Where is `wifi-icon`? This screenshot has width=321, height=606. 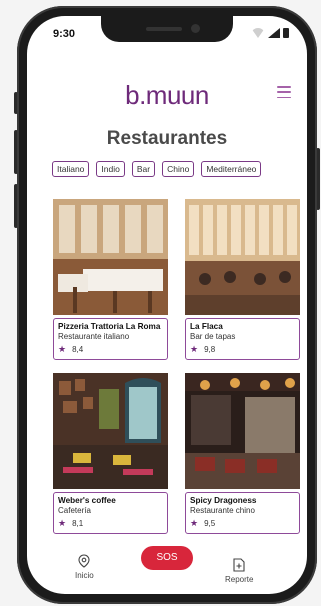
wifi-icon is located at coordinates (258, 33).